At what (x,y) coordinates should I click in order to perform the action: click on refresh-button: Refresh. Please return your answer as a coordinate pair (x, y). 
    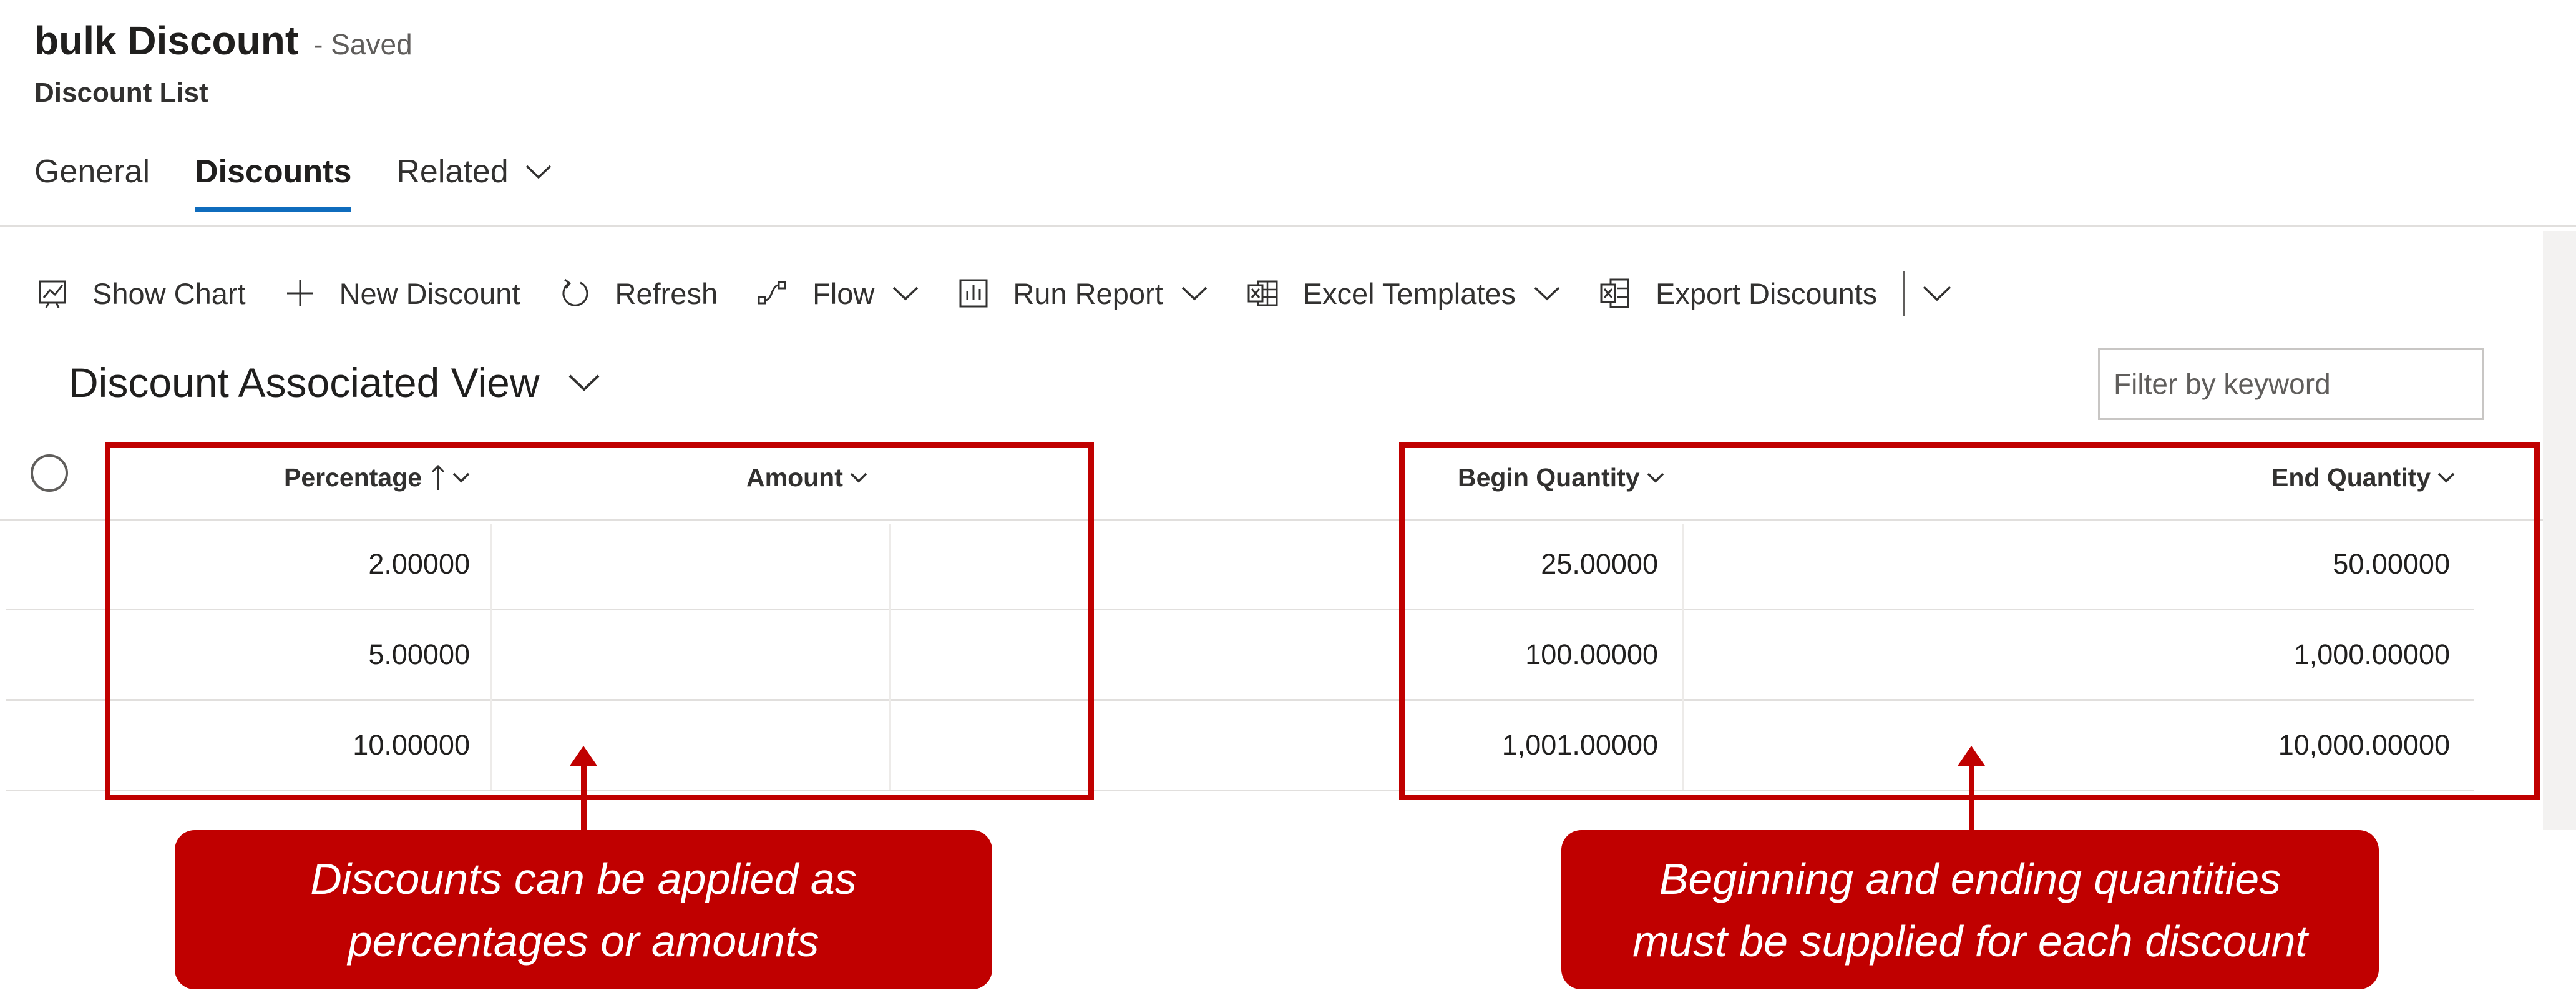
    Looking at the image, I should click on (638, 293).